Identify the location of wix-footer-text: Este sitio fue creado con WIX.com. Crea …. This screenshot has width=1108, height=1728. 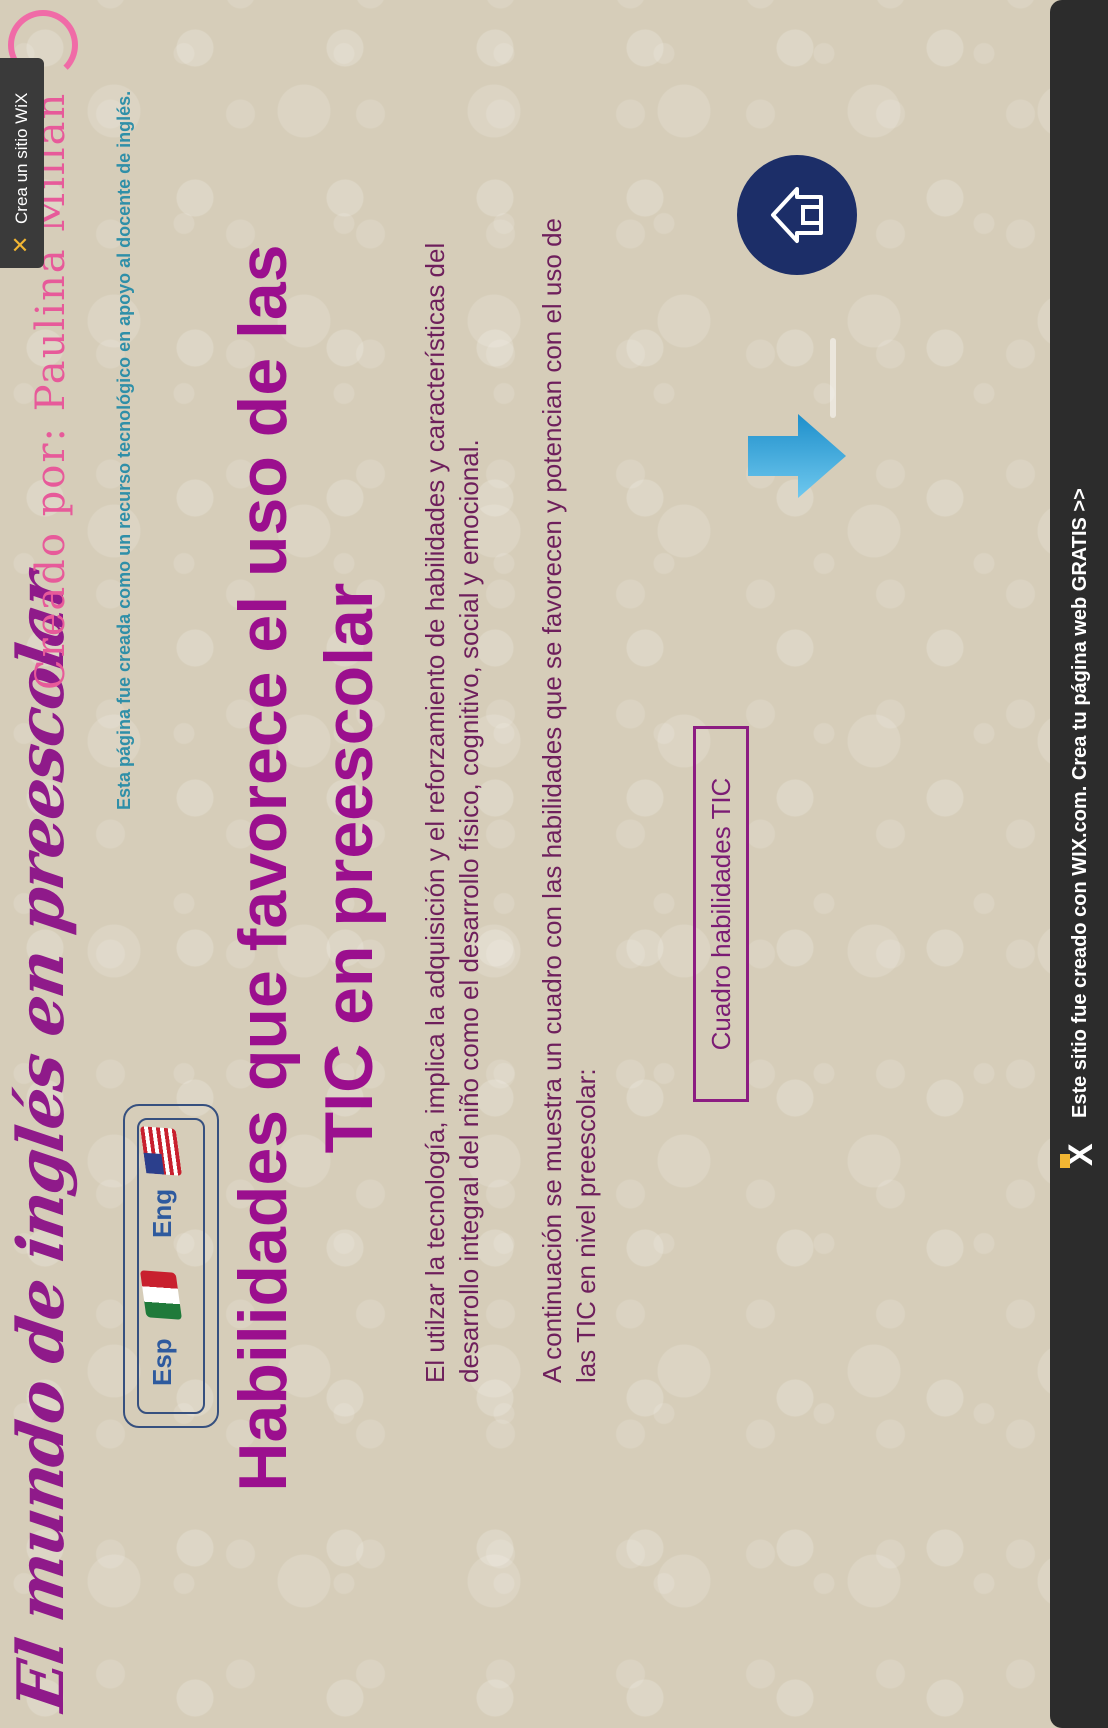
(1080, 803).